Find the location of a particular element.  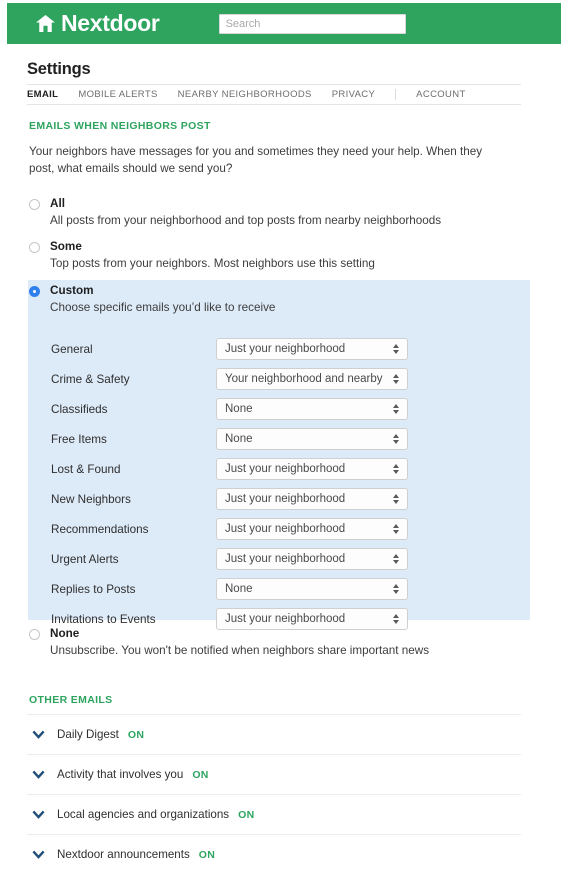

other-row-label: Local agencies and organizations is located at coordinates (143, 814).